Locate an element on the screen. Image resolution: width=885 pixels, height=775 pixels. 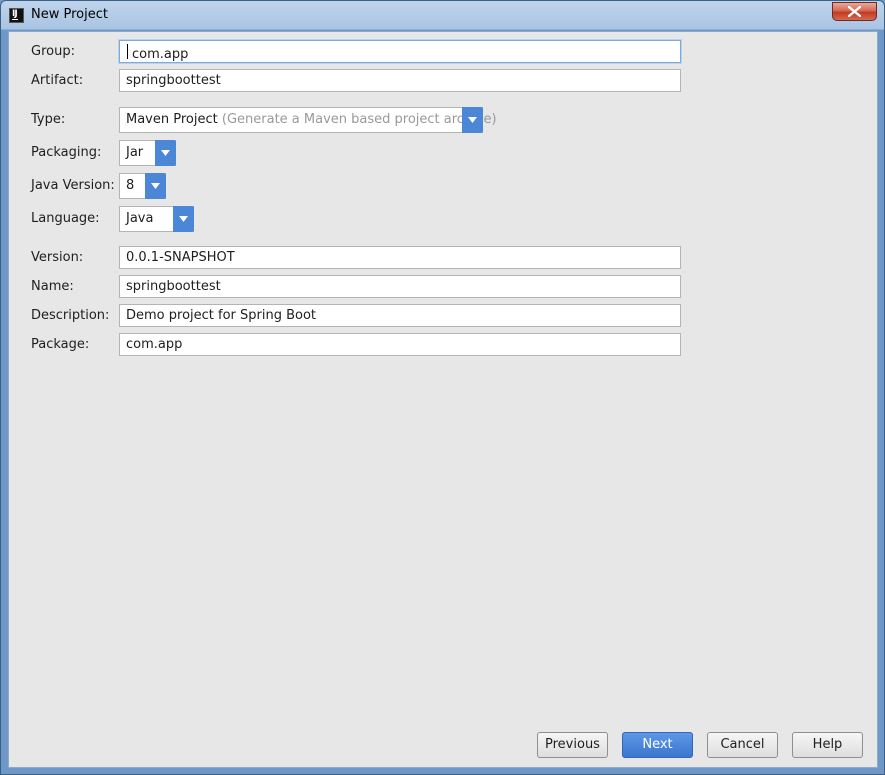
type-dropdown-arrow is located at coordinates (472, 120).